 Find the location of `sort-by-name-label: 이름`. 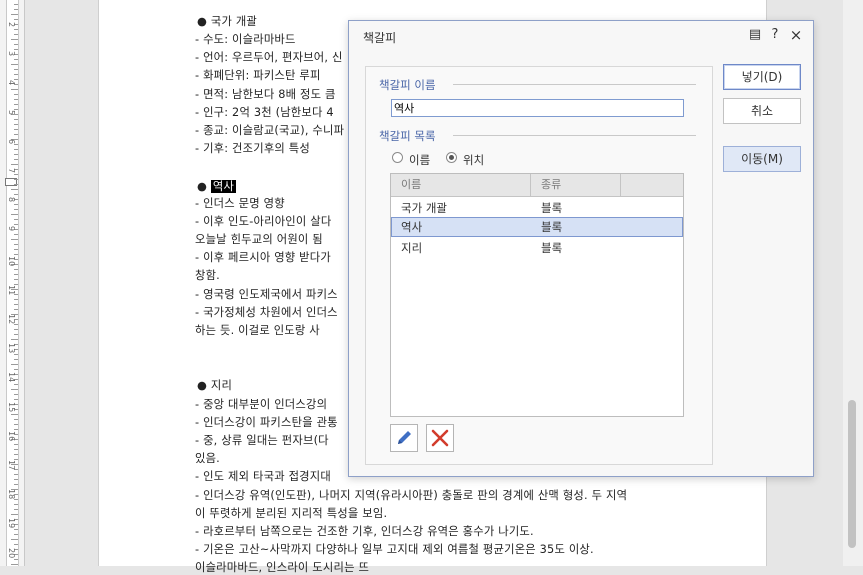

sort-by-name-label: 이름 is located at coordinates (419, 160).